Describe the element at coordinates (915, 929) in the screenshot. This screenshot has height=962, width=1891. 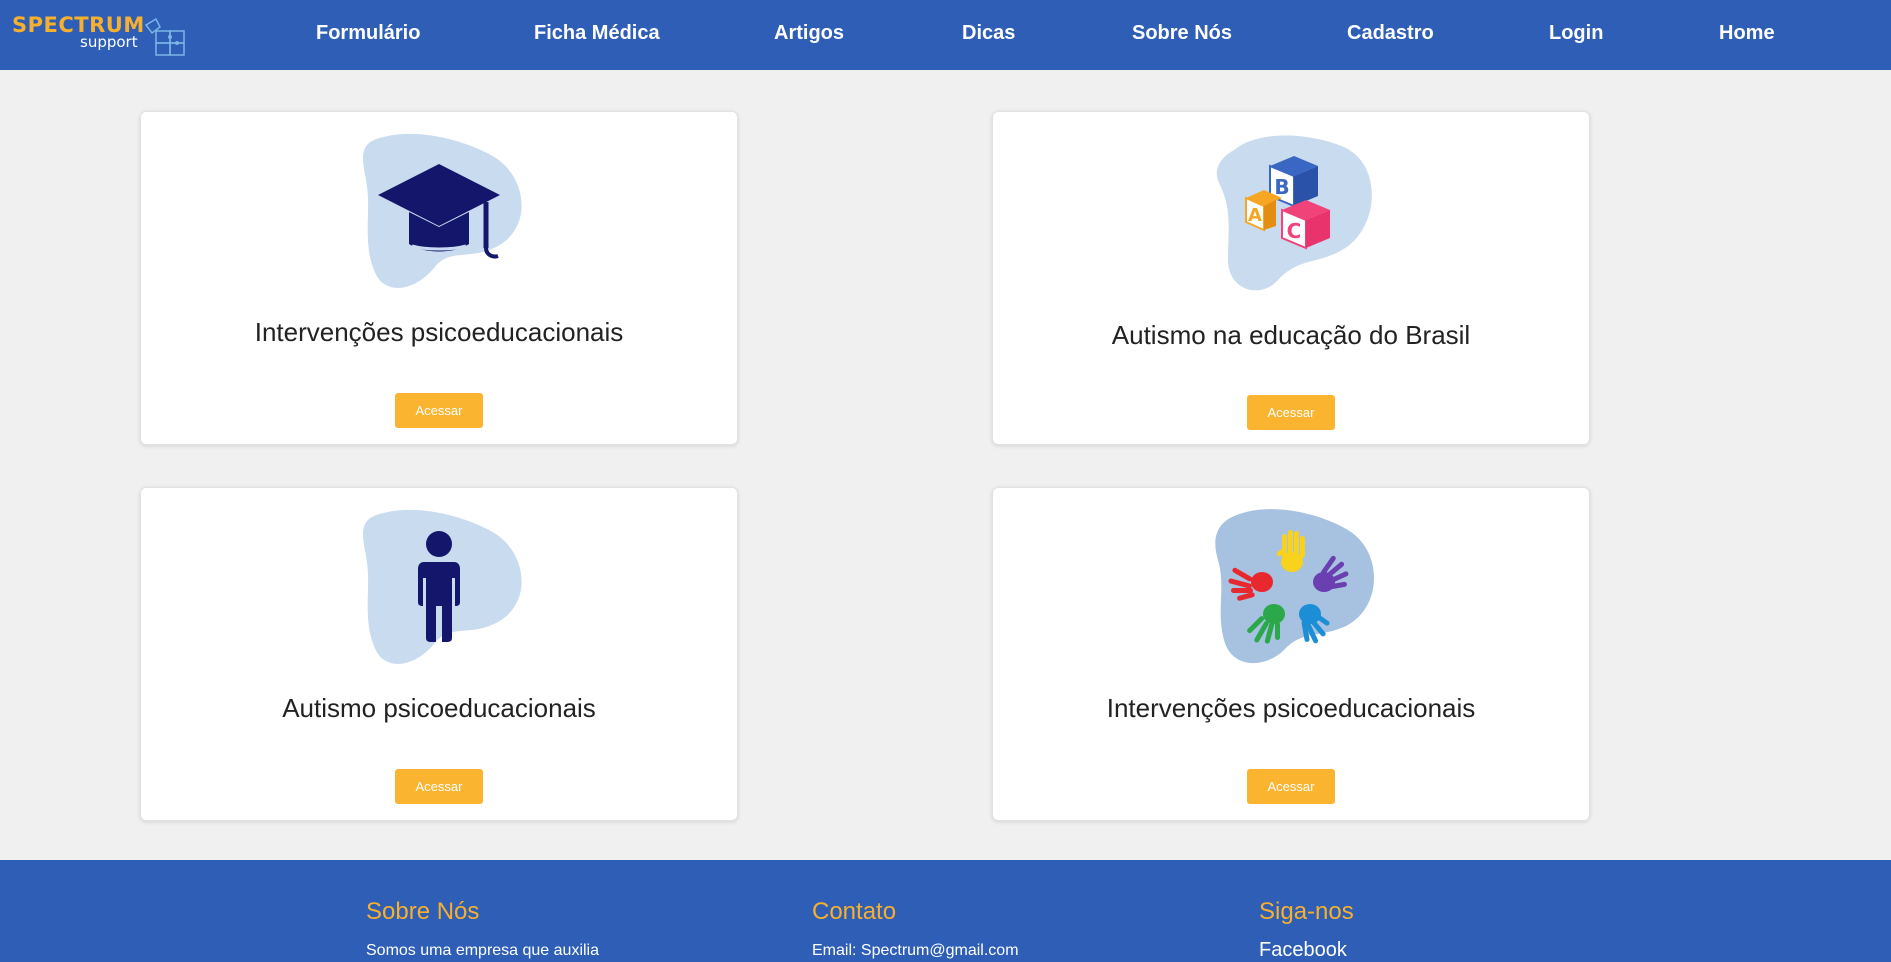
I see `footer-contact: Contato Email: Spectrum@gmail.com` at that location.